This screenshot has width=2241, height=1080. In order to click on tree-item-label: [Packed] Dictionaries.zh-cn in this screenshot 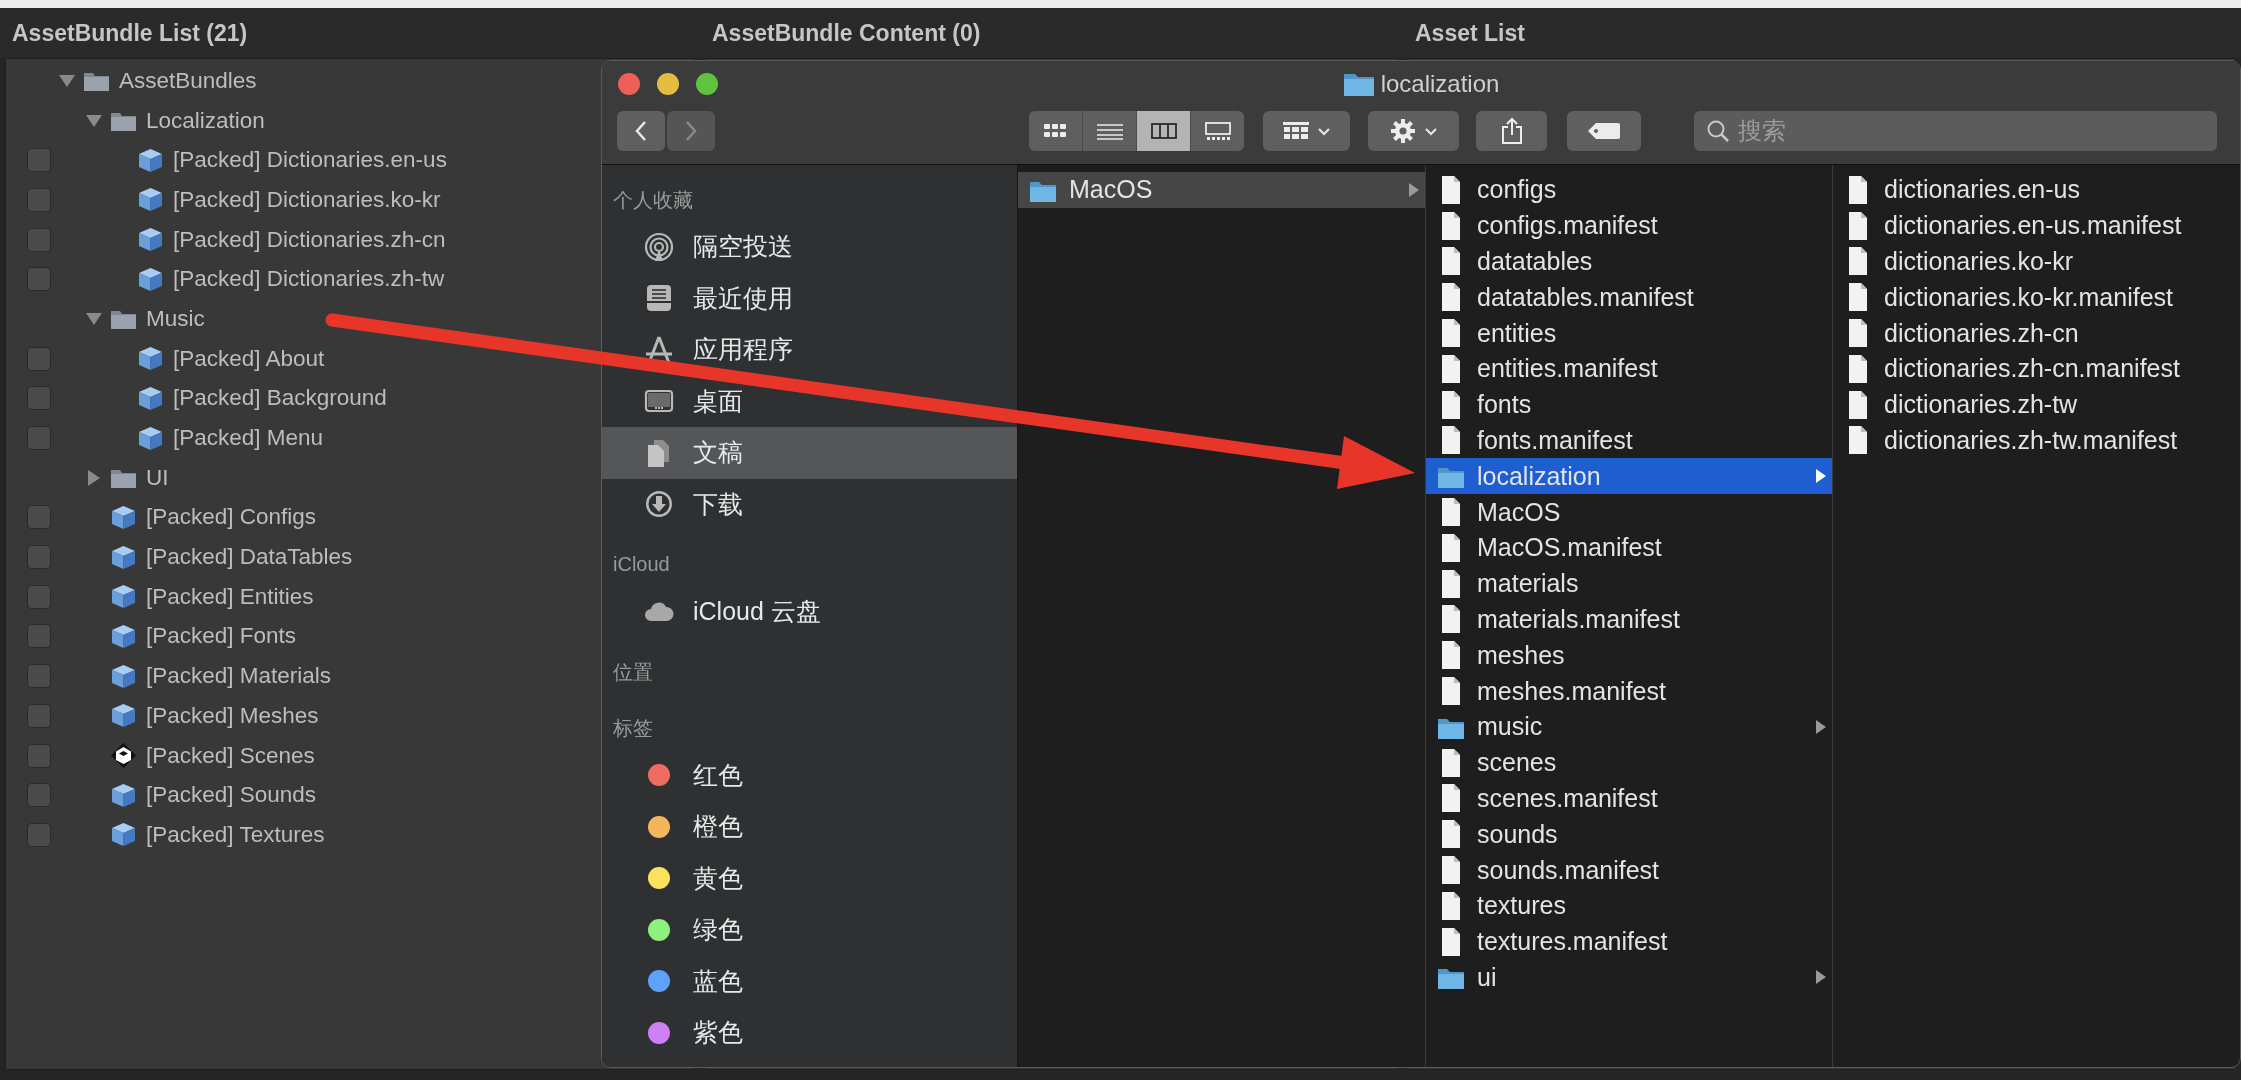, I will do `click(309, 239)`.